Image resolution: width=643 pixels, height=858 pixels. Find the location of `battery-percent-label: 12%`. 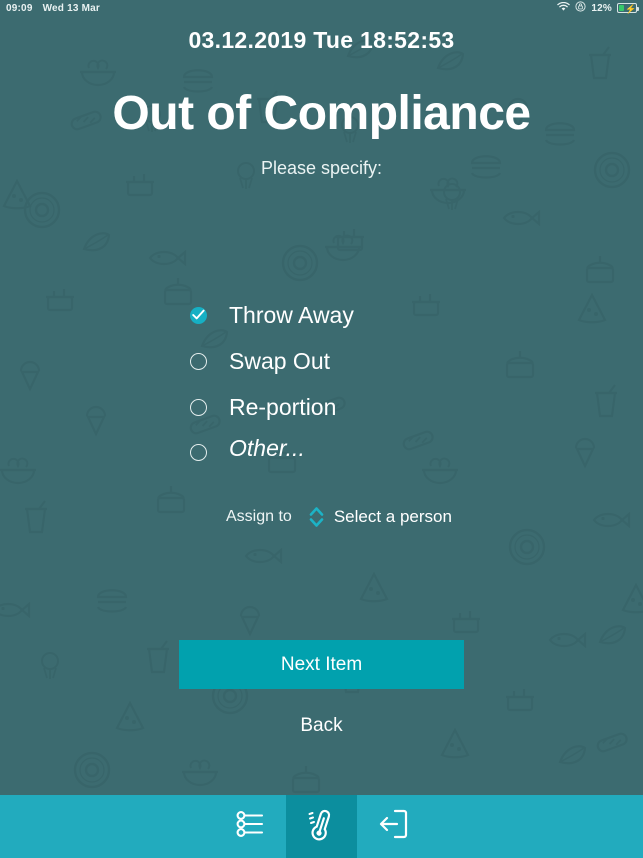

battery-percent-label: 12% is located at coordinates (601, 8).